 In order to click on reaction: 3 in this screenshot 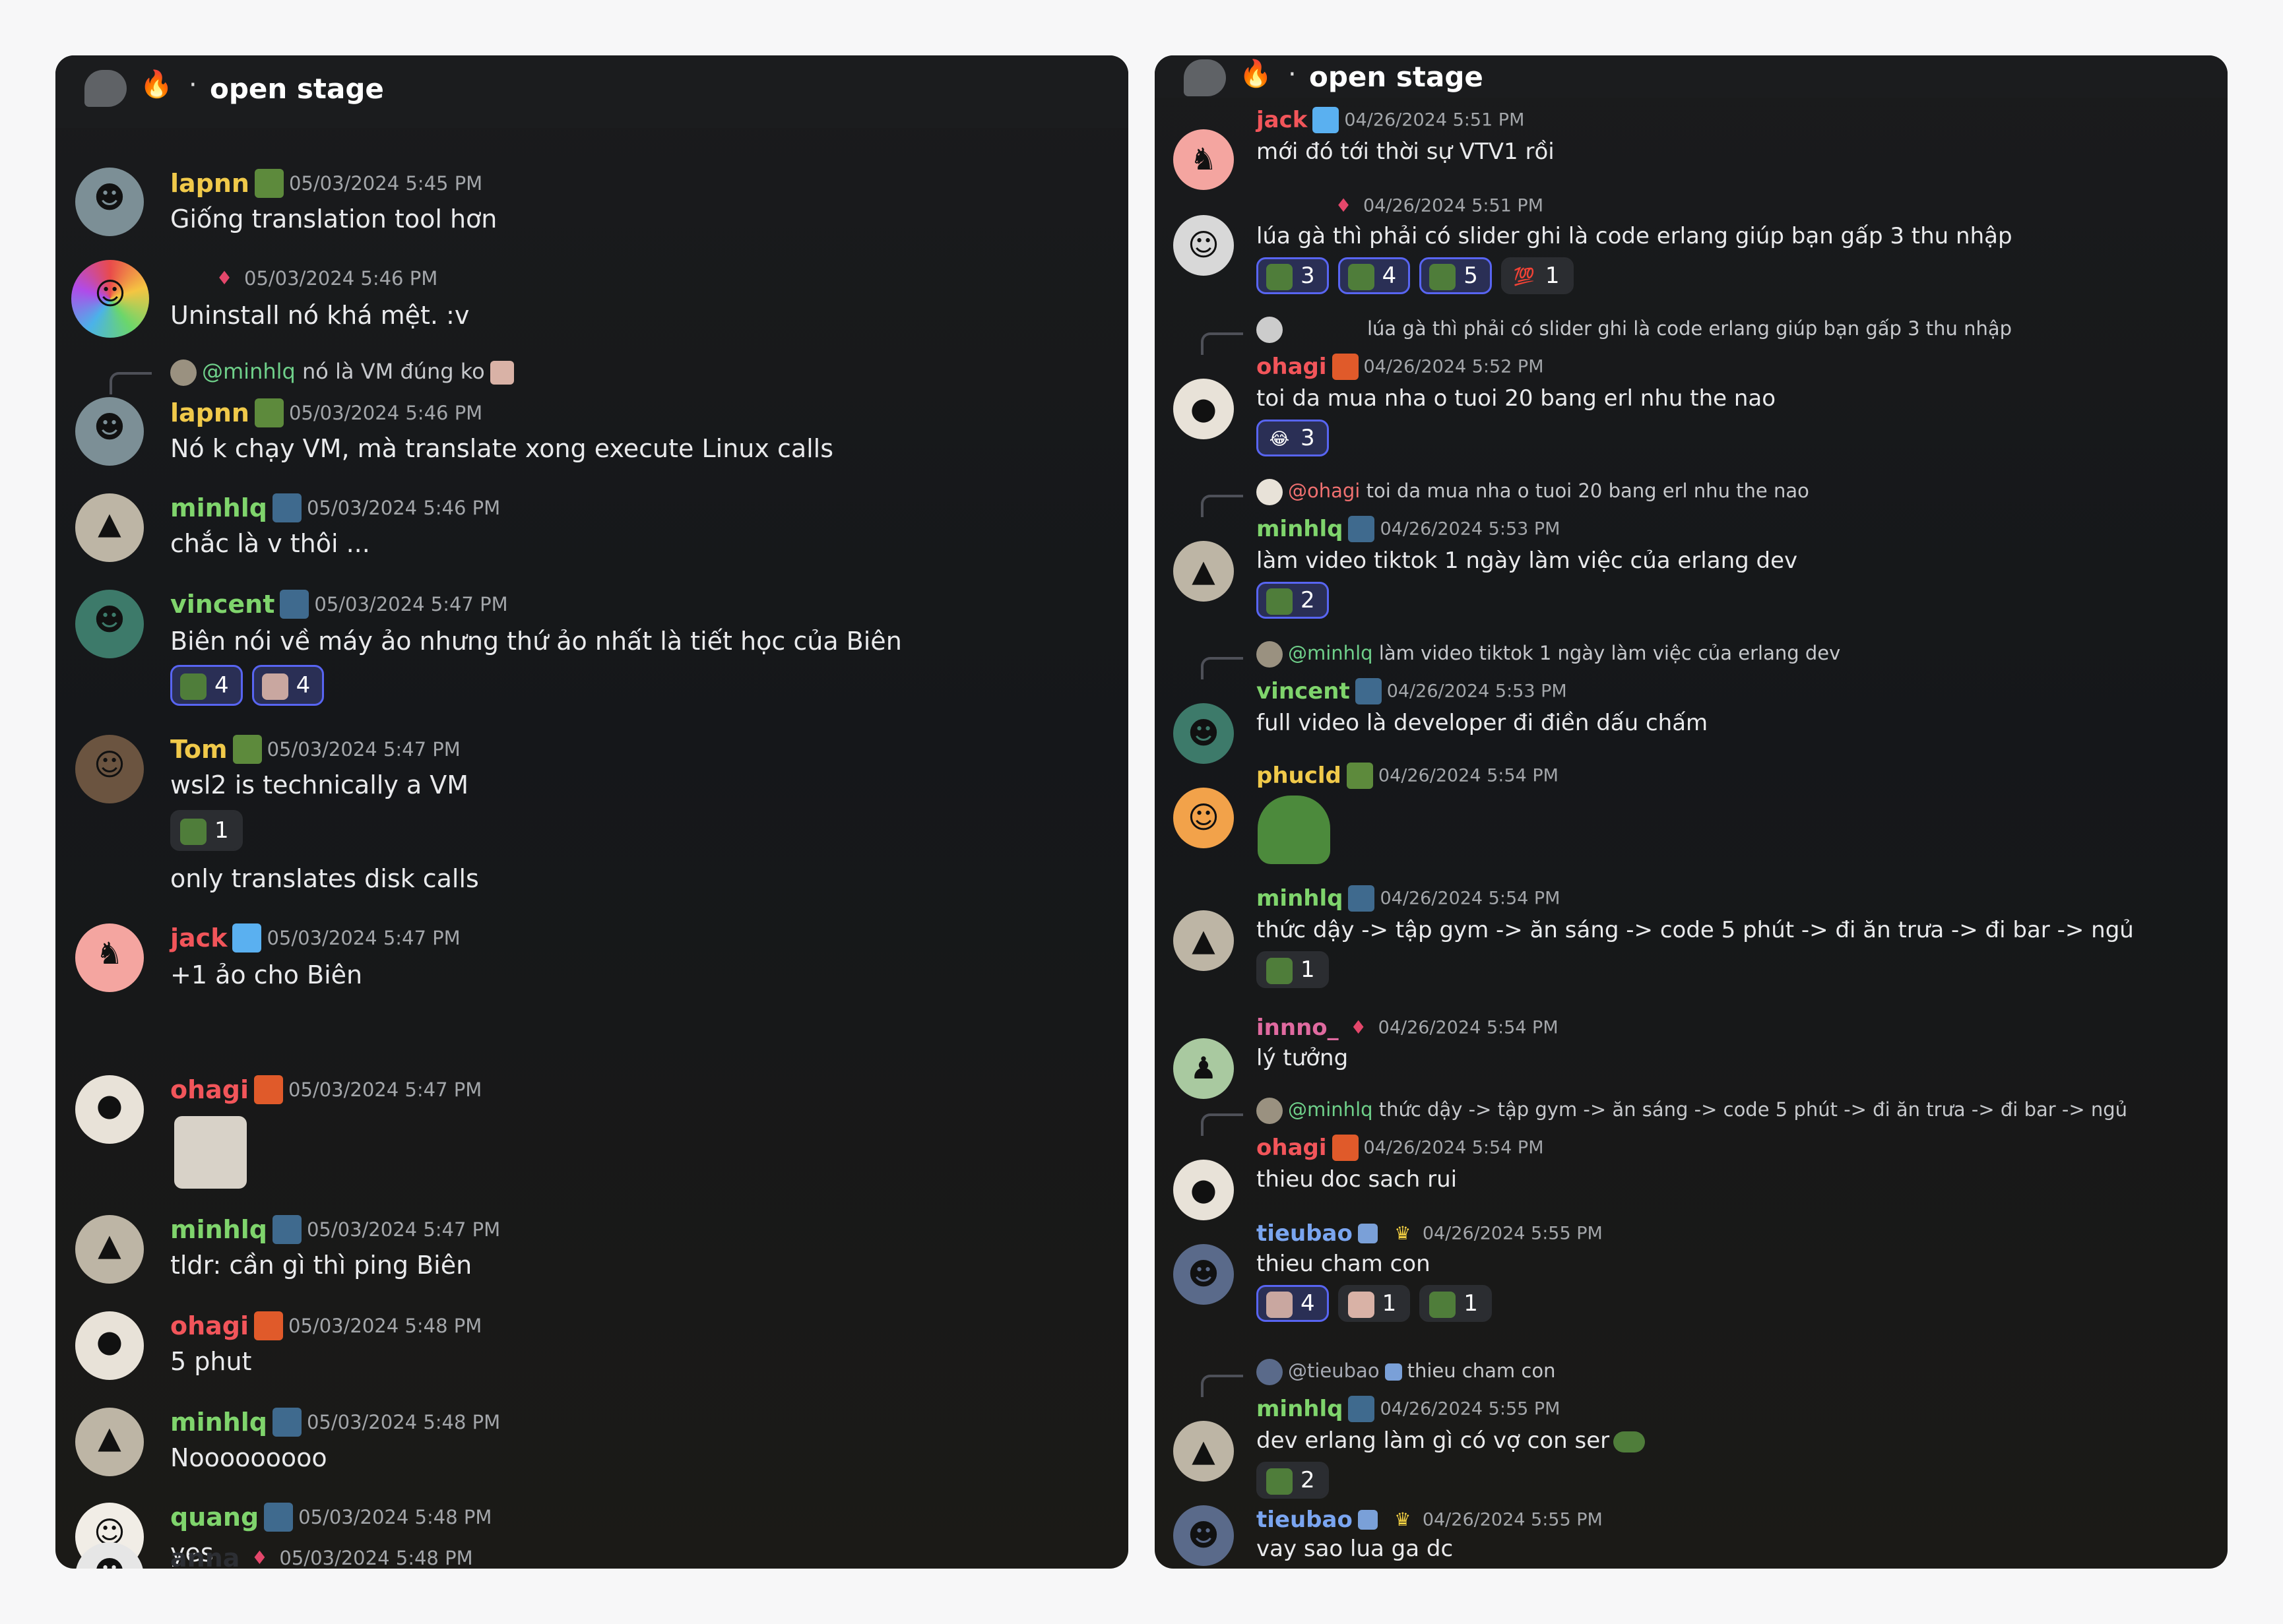, I will do `click(1293, 275)`.